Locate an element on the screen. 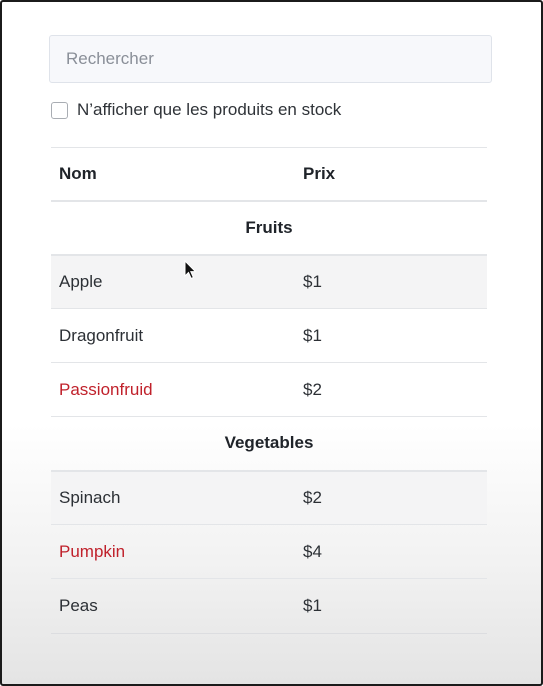 Image resolution: width=543 pixels, height=686 pixels. table-row: Peas $1 is located at coordinates (269, 605).